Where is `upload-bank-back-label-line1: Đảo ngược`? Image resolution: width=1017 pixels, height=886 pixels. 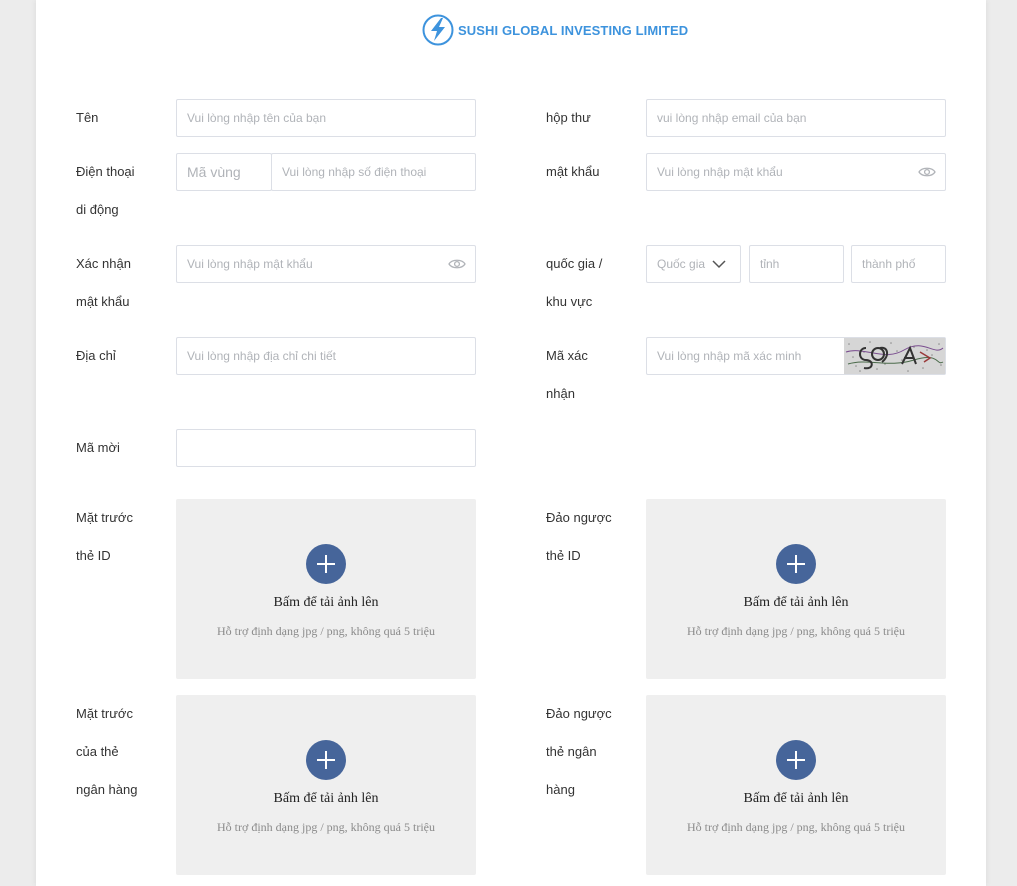 upload-bank-back-label-line1: Đảo ngược is located at coordinates (579, 713).